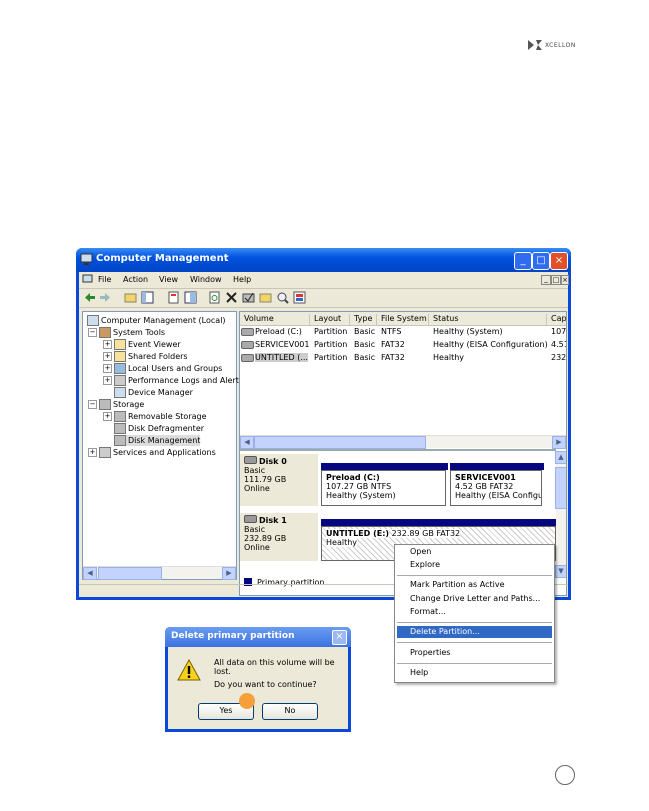  Describe the element at coordinates (258, 637) in the screenshot. I see `dialog-title-bar: Delete primary partition ×` at that location.